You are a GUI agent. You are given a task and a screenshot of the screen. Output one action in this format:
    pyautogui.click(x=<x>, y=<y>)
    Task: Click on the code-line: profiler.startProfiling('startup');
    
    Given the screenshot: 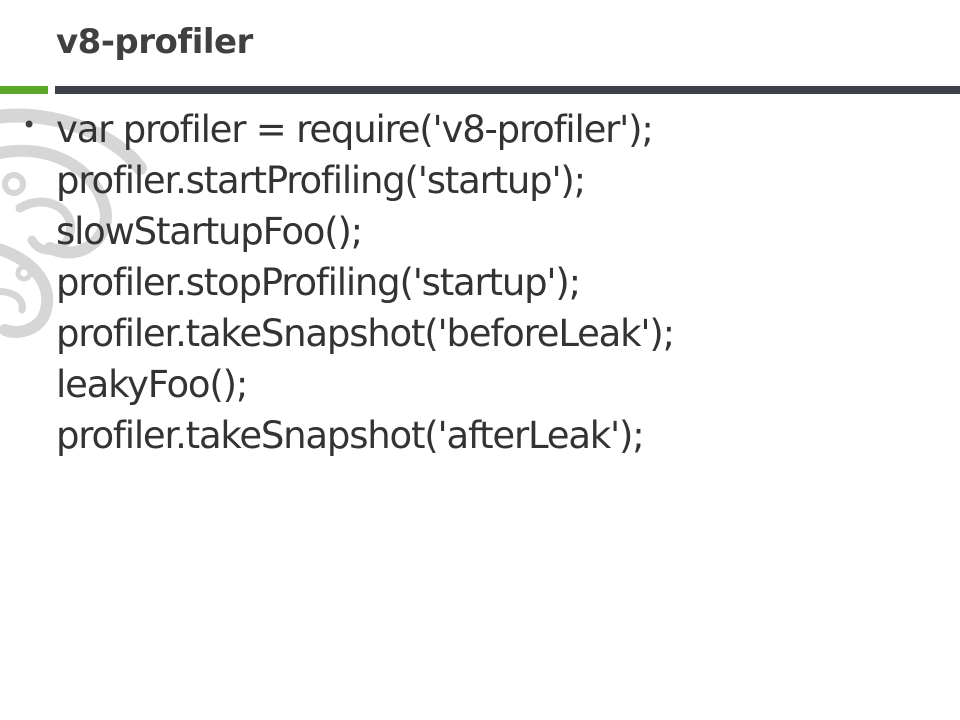 What is the action you would take?
    pyautogui.click(x=321, y=180)
    